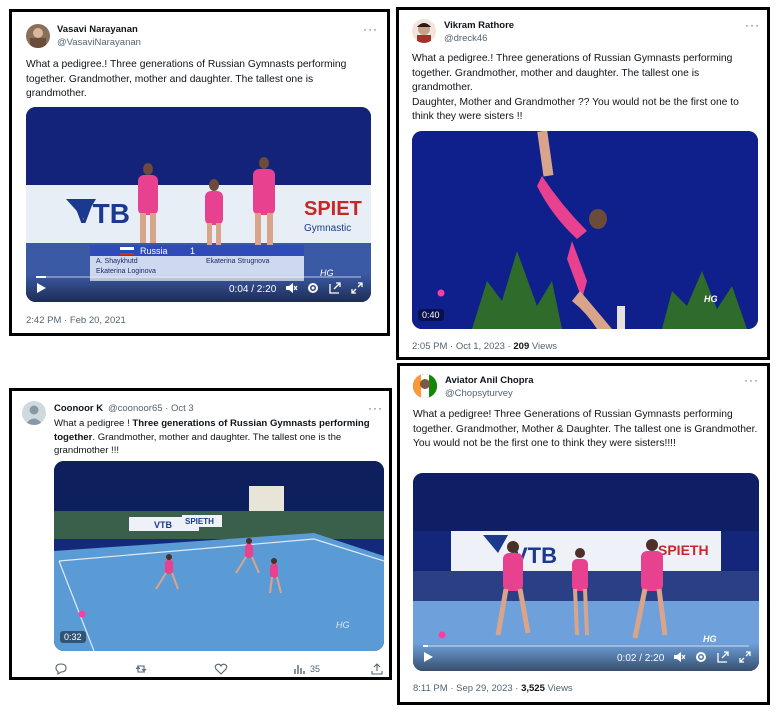 Image resolution: width=782 pixels, height=712 pixels. I want to click on share-icon, so click(377, 669).